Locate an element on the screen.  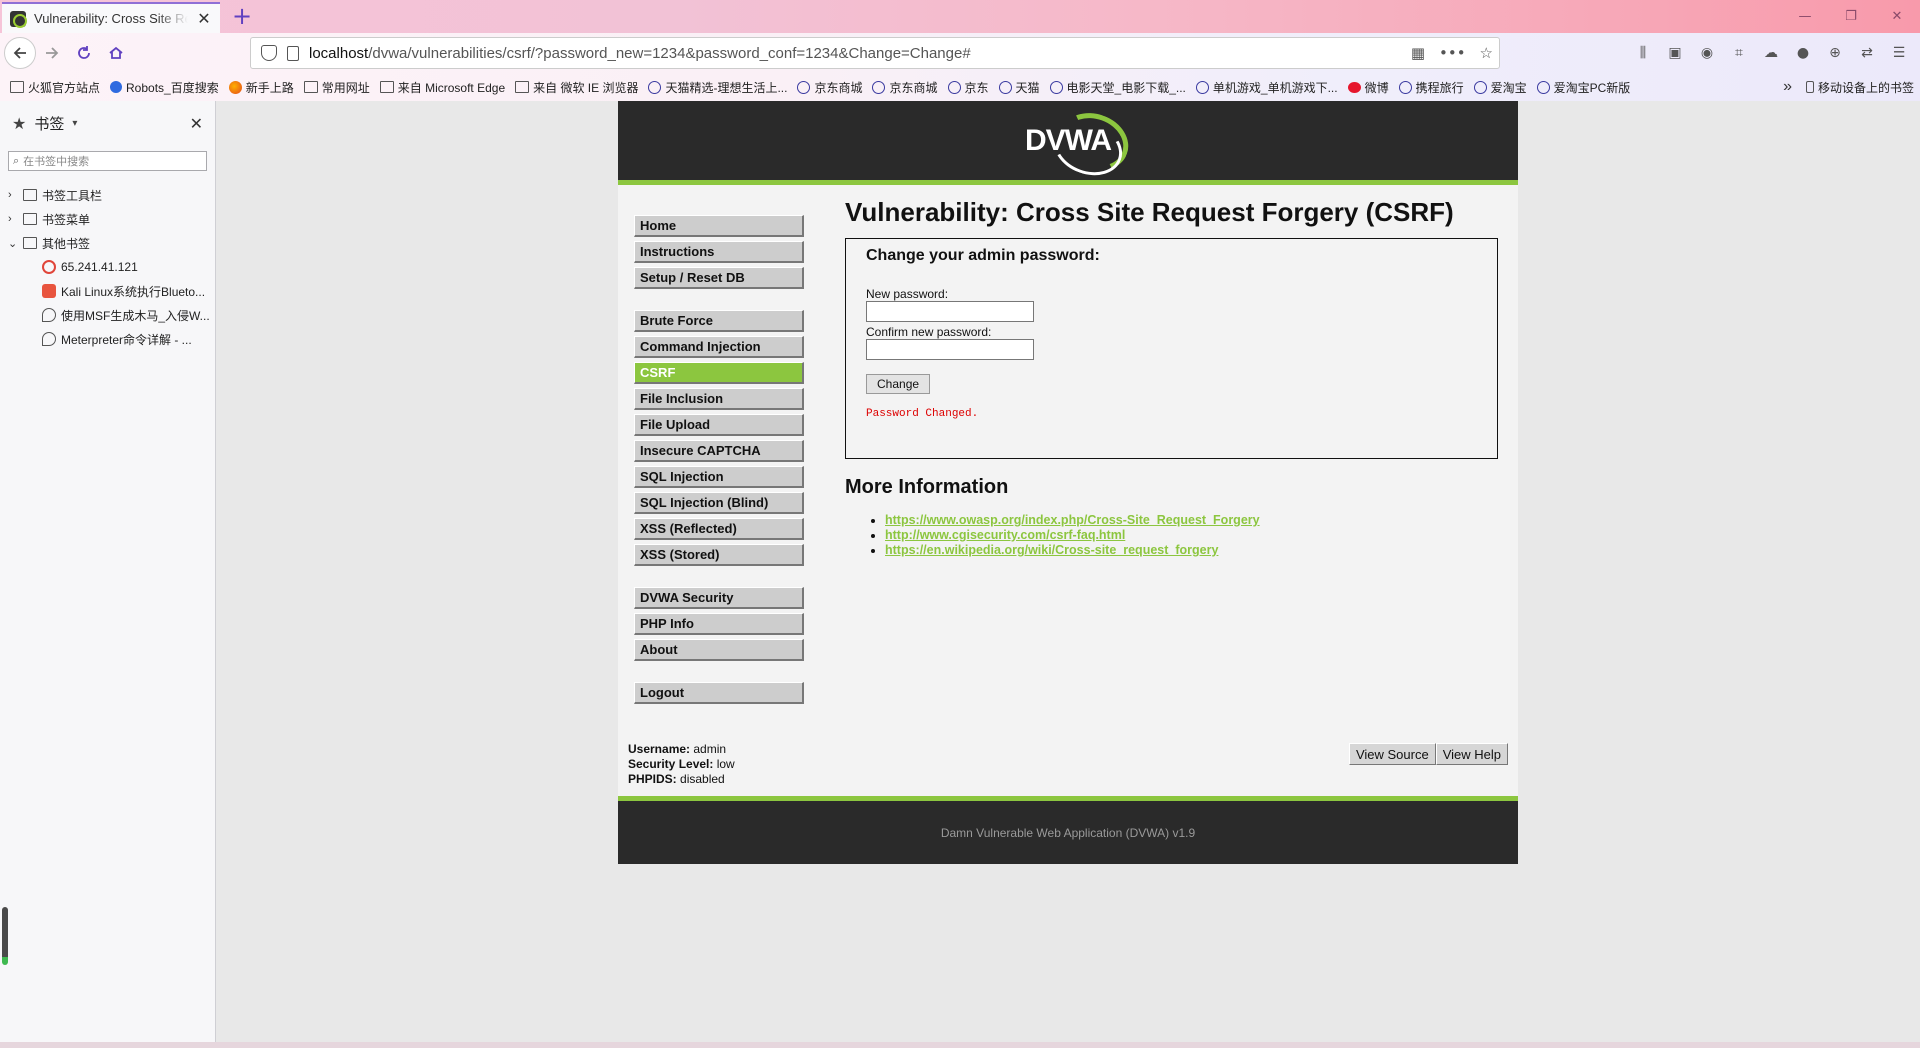
tree-bookmark: 65.241.41.121 is located at coordinates (107, 267).